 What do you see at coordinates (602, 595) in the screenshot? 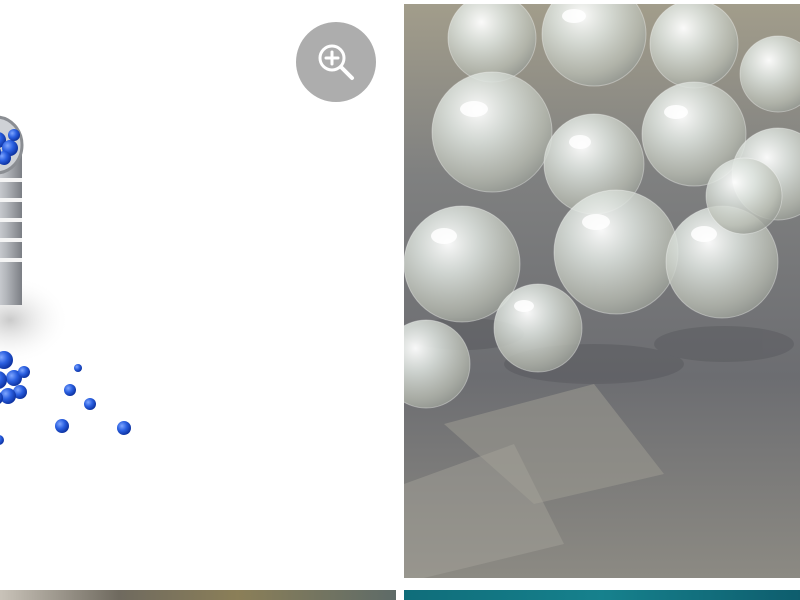
I see `gallery-image-partial-right` at bounding box center [602, 595].